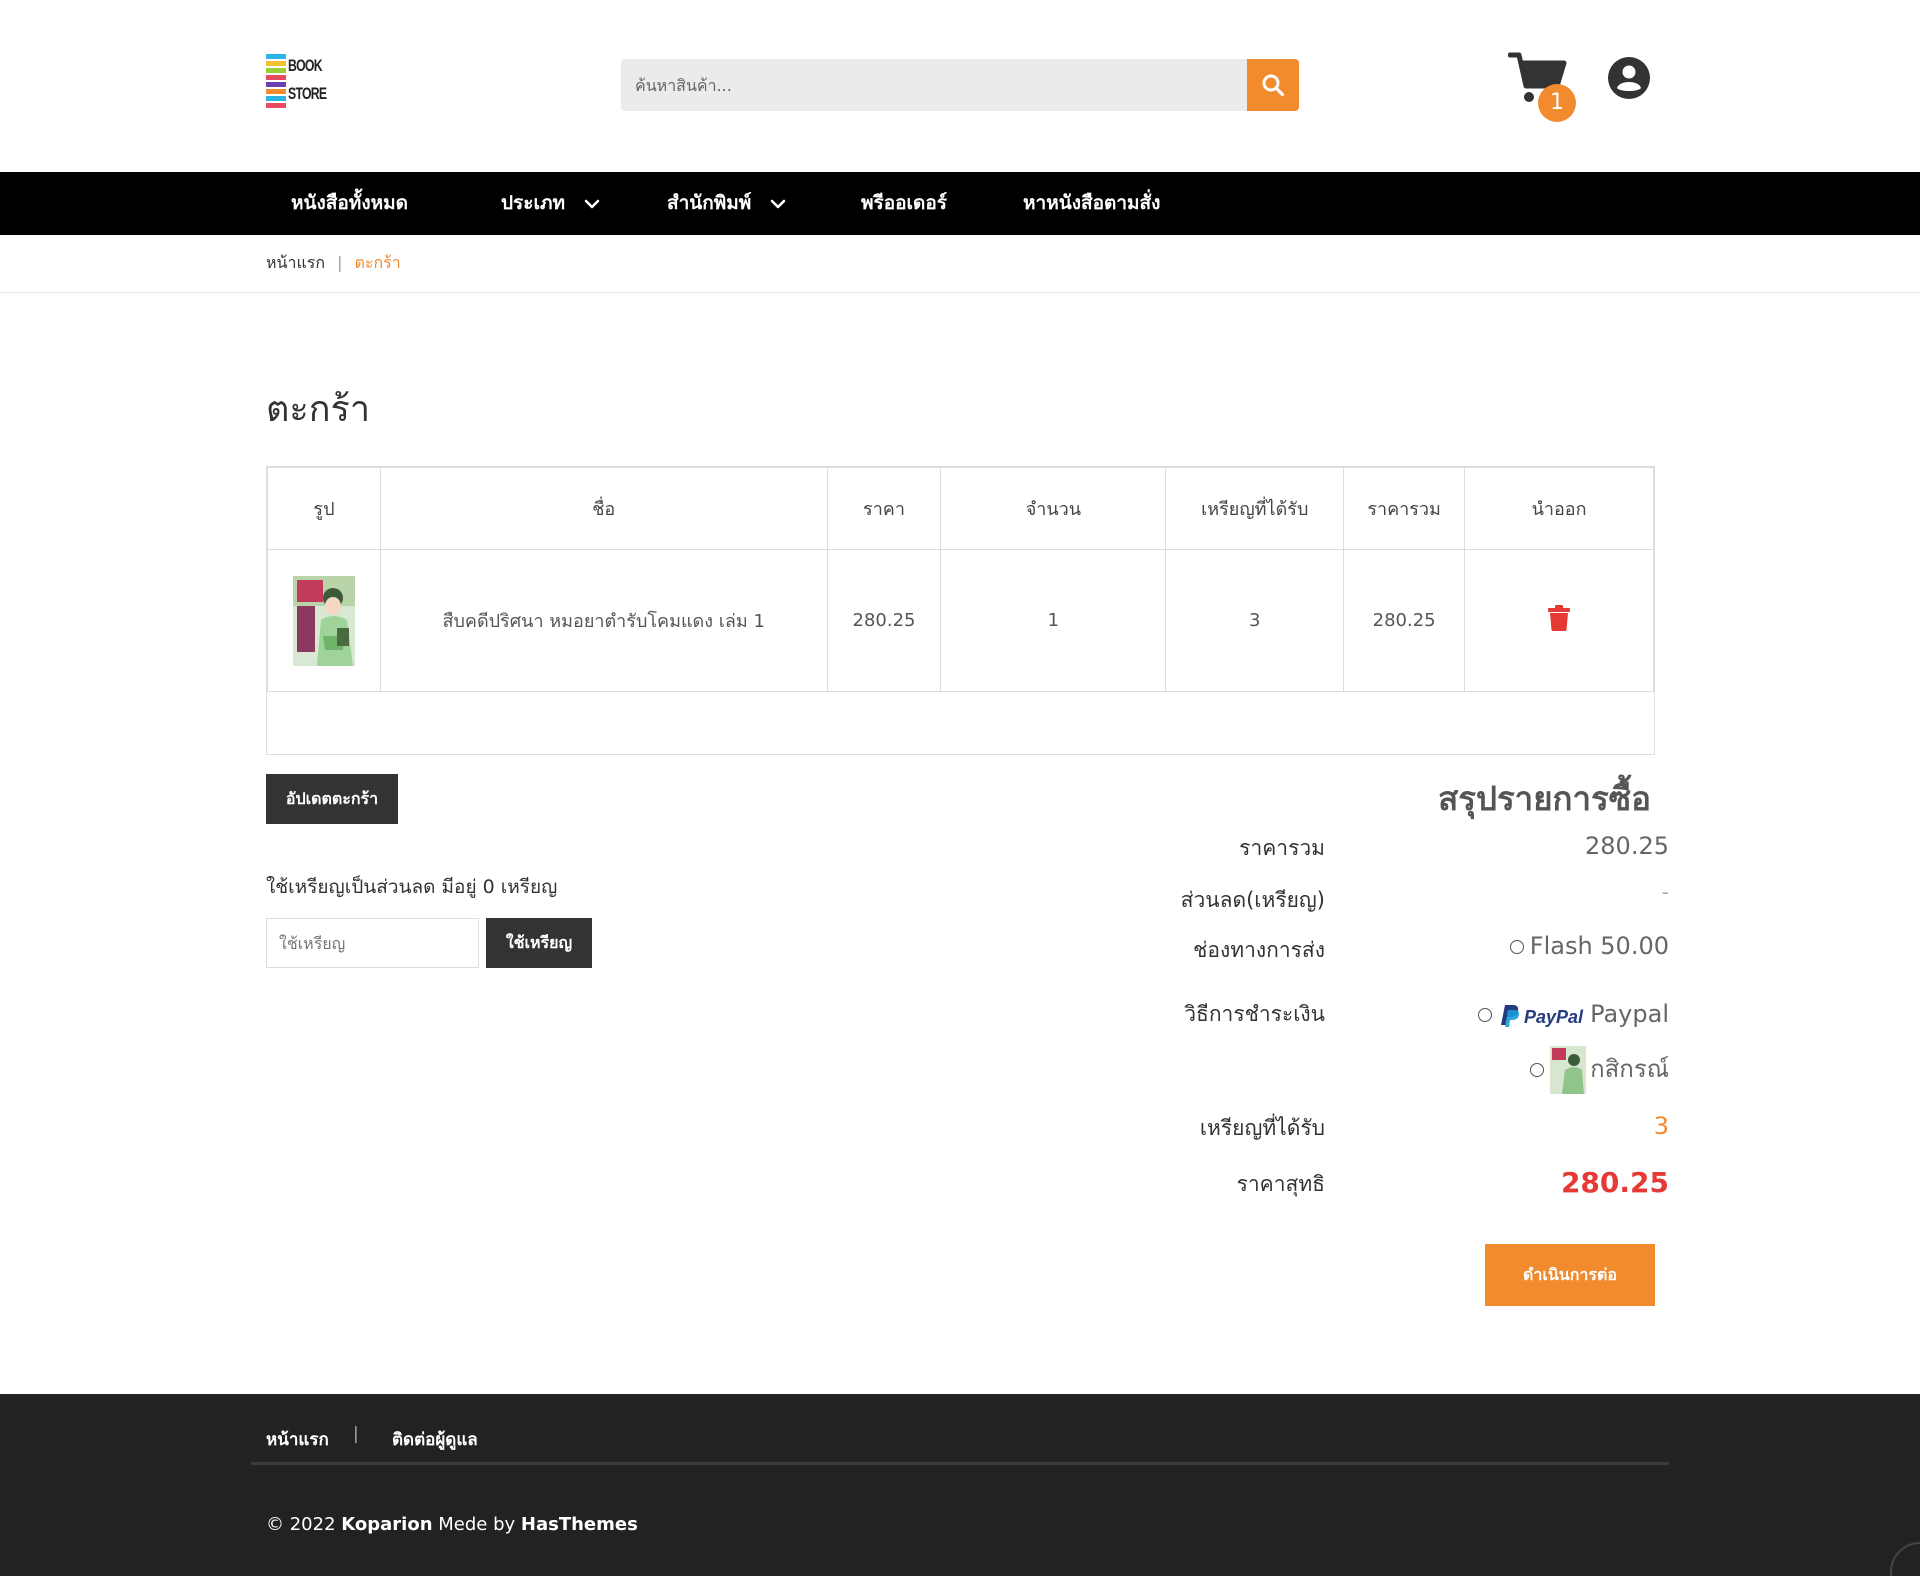 The width and height of the screenshot is (1920, 1576). What do you see at coordinates (332, 799) in the screenshot?
I see `update-cart-button: อัปเดตตะกร้า` at bounding box center [332, 799].